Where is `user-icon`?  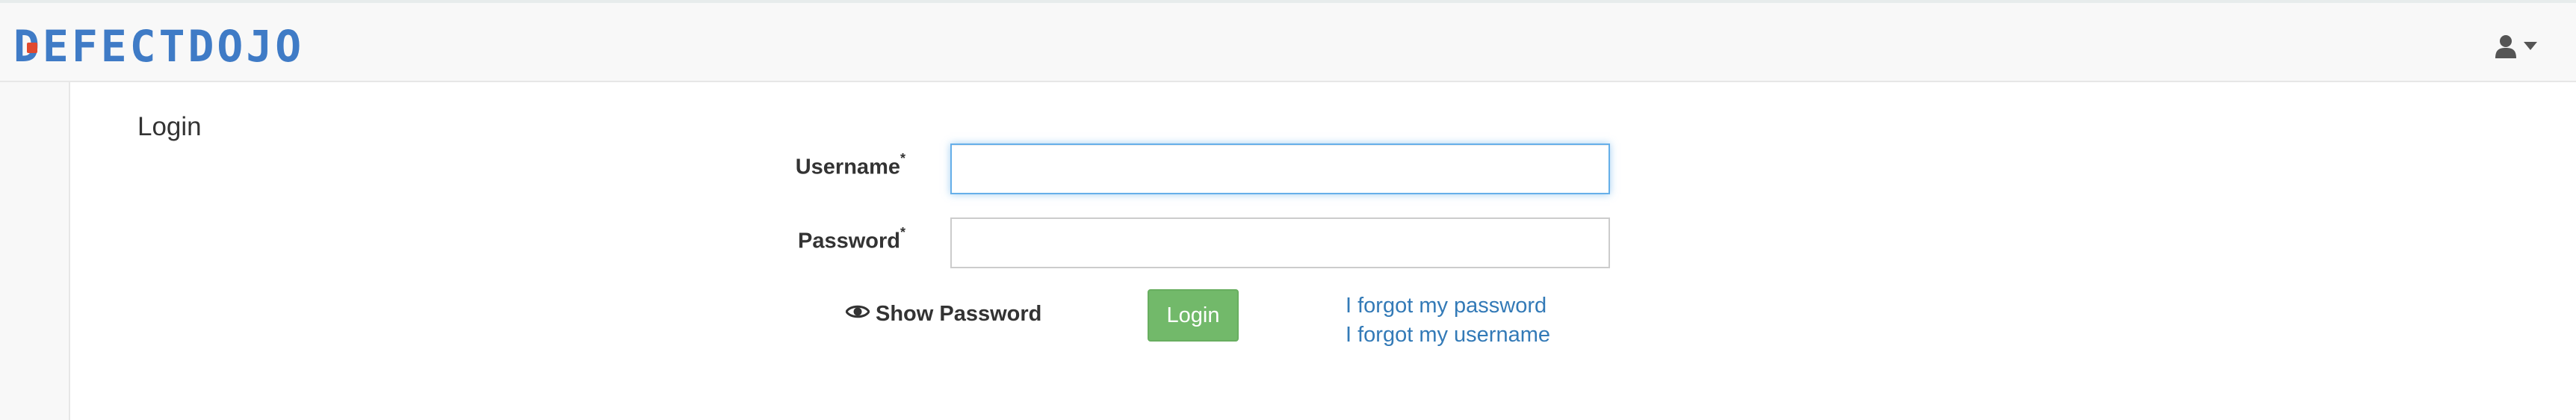 user-icon is located at coordinates (2505, 46).